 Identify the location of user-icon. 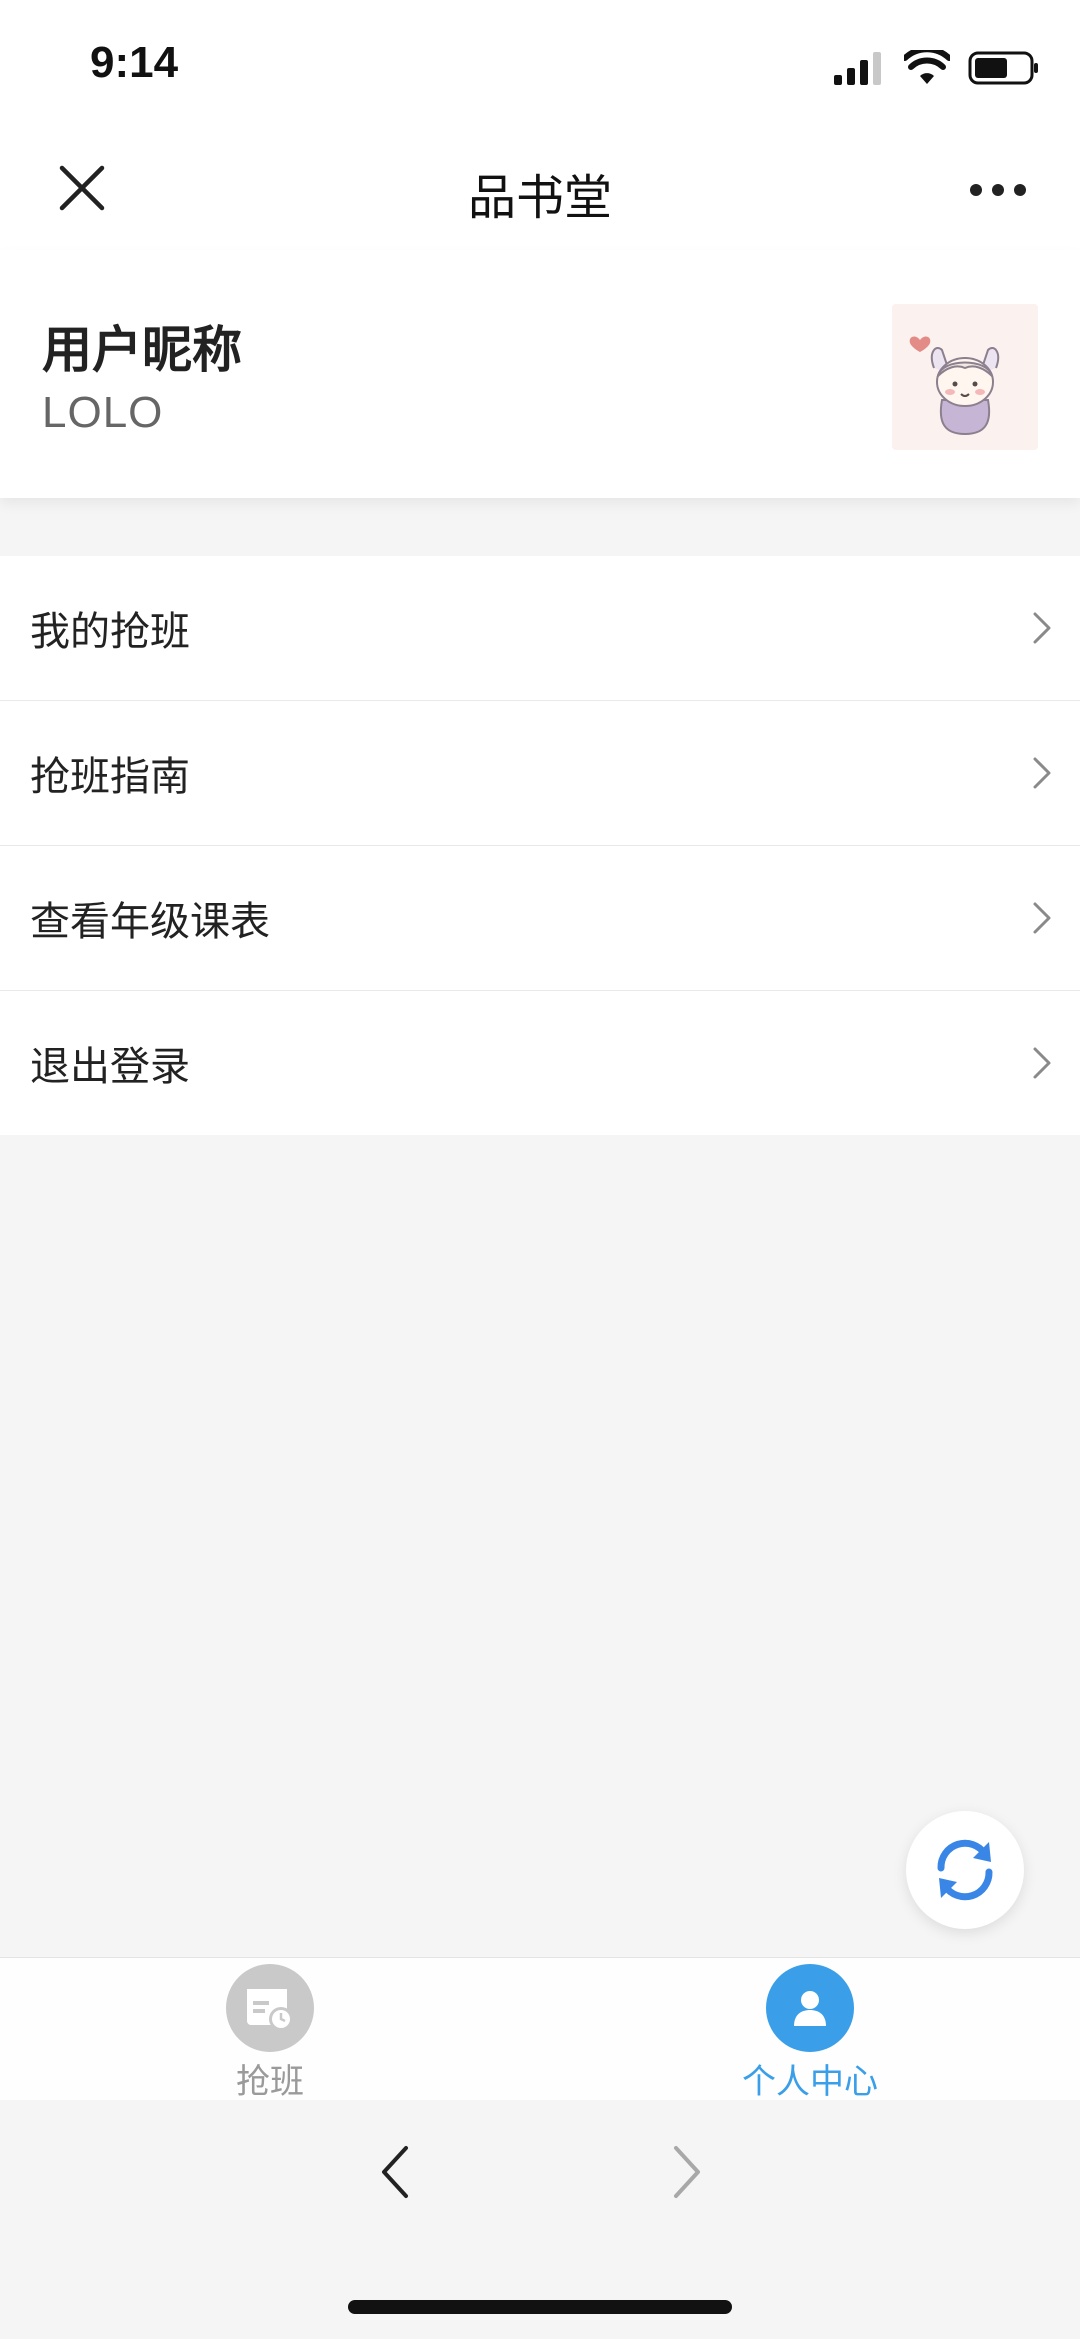
(810, 2008).